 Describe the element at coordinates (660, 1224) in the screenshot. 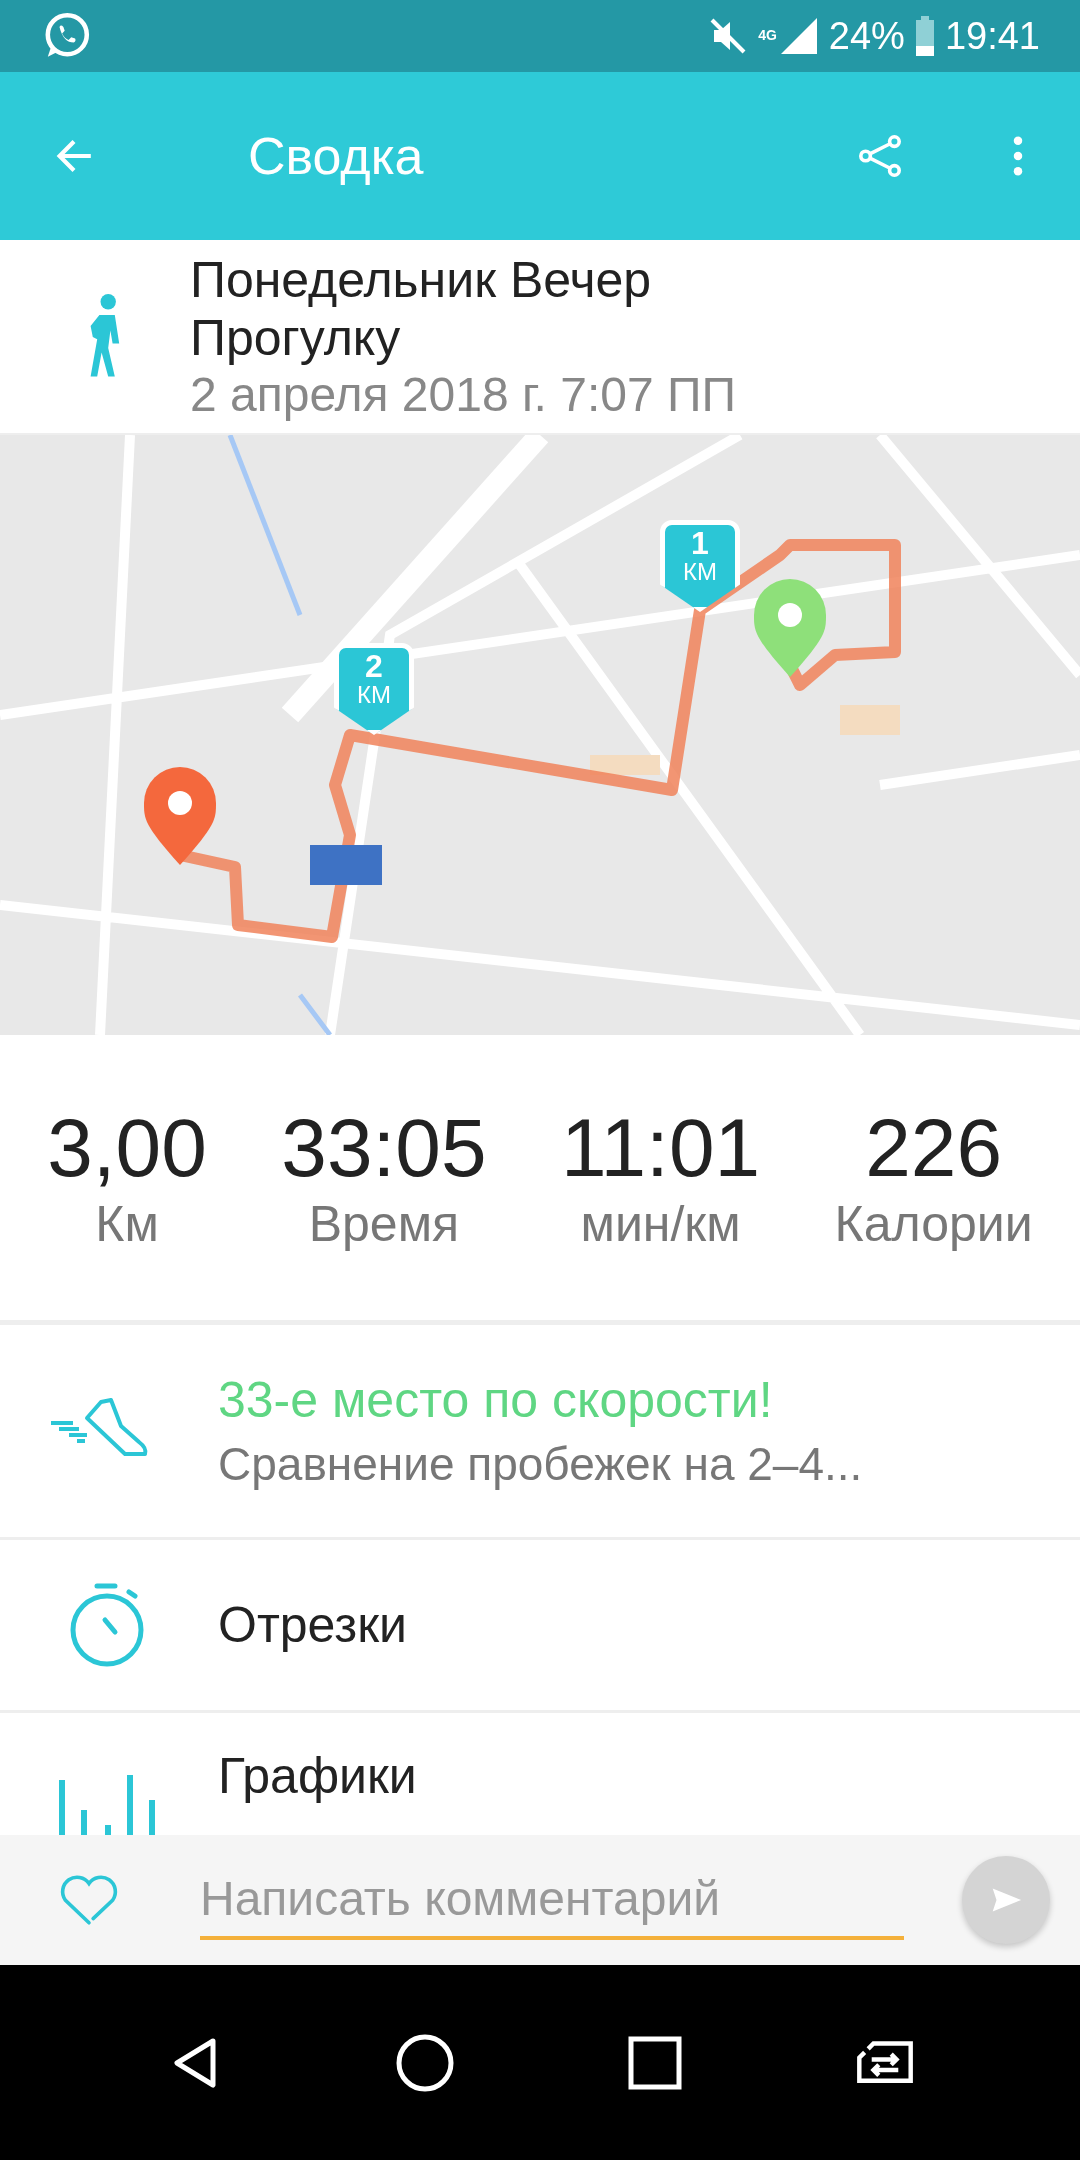

I see `stat-label: мин/км` at that location.